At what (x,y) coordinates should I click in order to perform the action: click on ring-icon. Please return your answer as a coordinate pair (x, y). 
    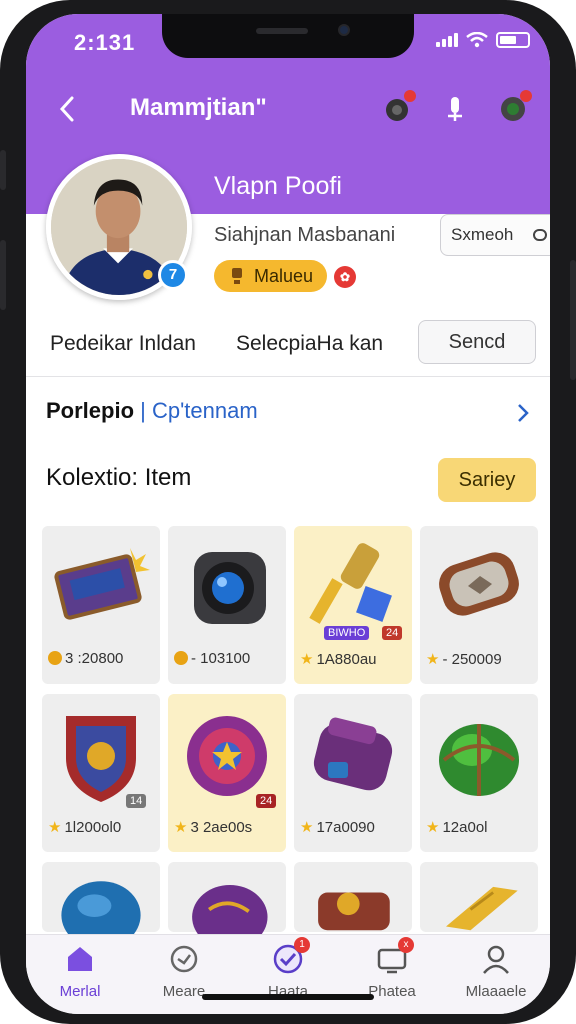
    Looking at the image, I should click on (230, 909).